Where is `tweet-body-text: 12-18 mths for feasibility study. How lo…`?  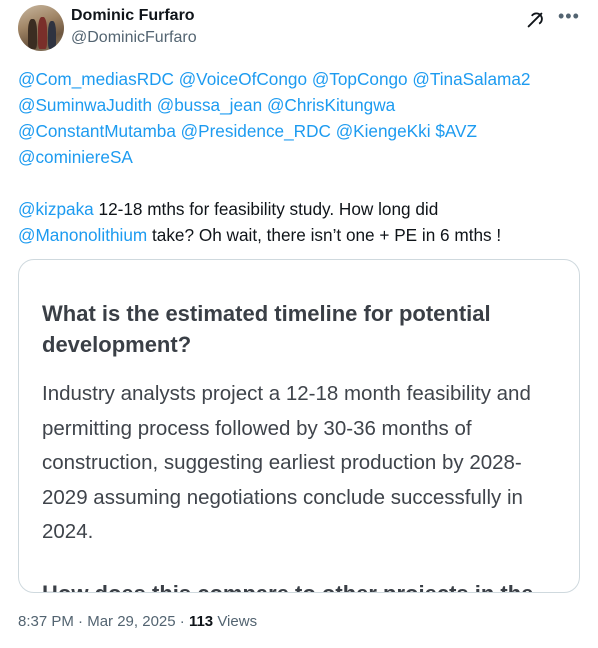
tweet-body-text: 12-18 mths for feasibility study. How lo… is located at coordinates (266, 209).